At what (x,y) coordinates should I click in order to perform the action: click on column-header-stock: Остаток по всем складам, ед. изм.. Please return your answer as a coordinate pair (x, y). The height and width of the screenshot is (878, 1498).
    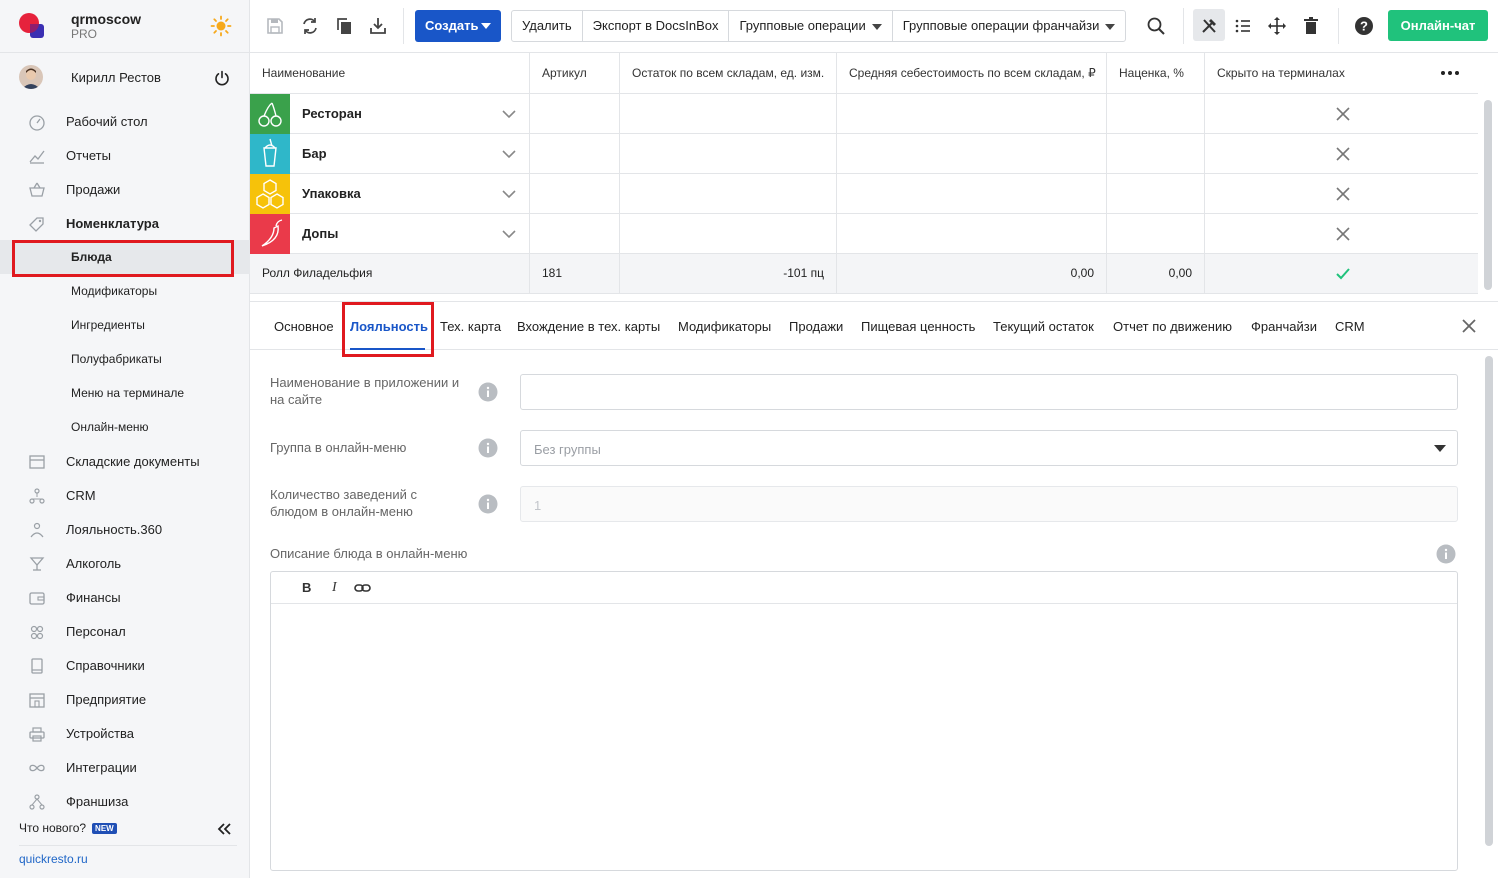
    Looking at the image, I should click on (728, 73).